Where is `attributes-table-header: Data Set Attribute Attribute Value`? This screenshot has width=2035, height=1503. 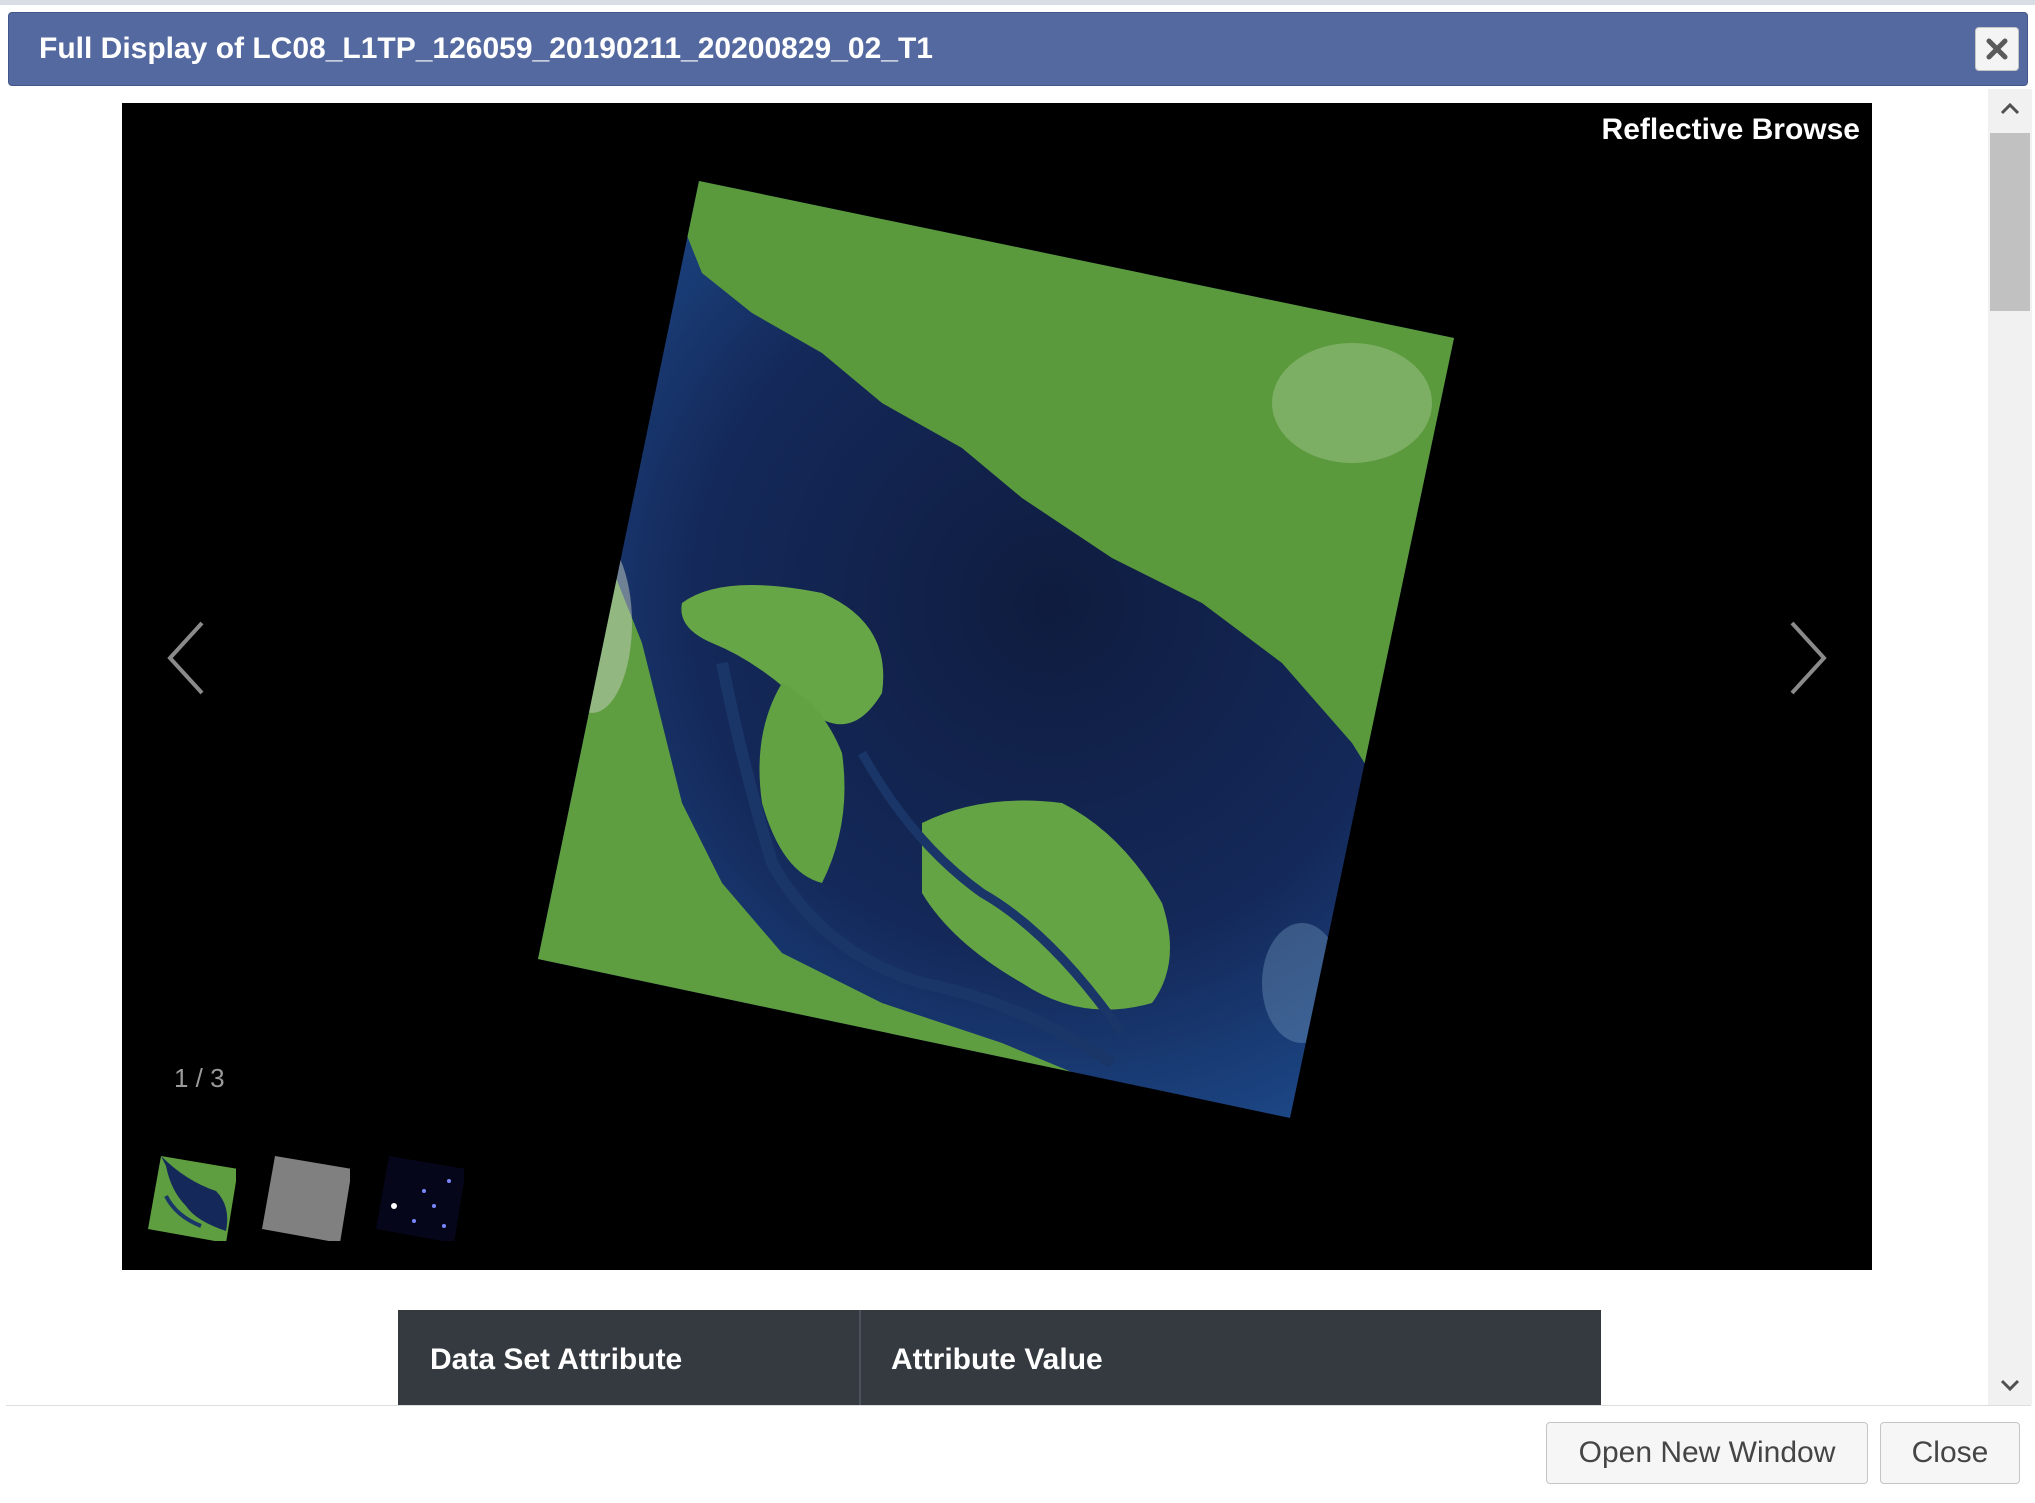
attributes-table-header: Data Set Attribute Attribute Value is located at coordinates (999, 1357).